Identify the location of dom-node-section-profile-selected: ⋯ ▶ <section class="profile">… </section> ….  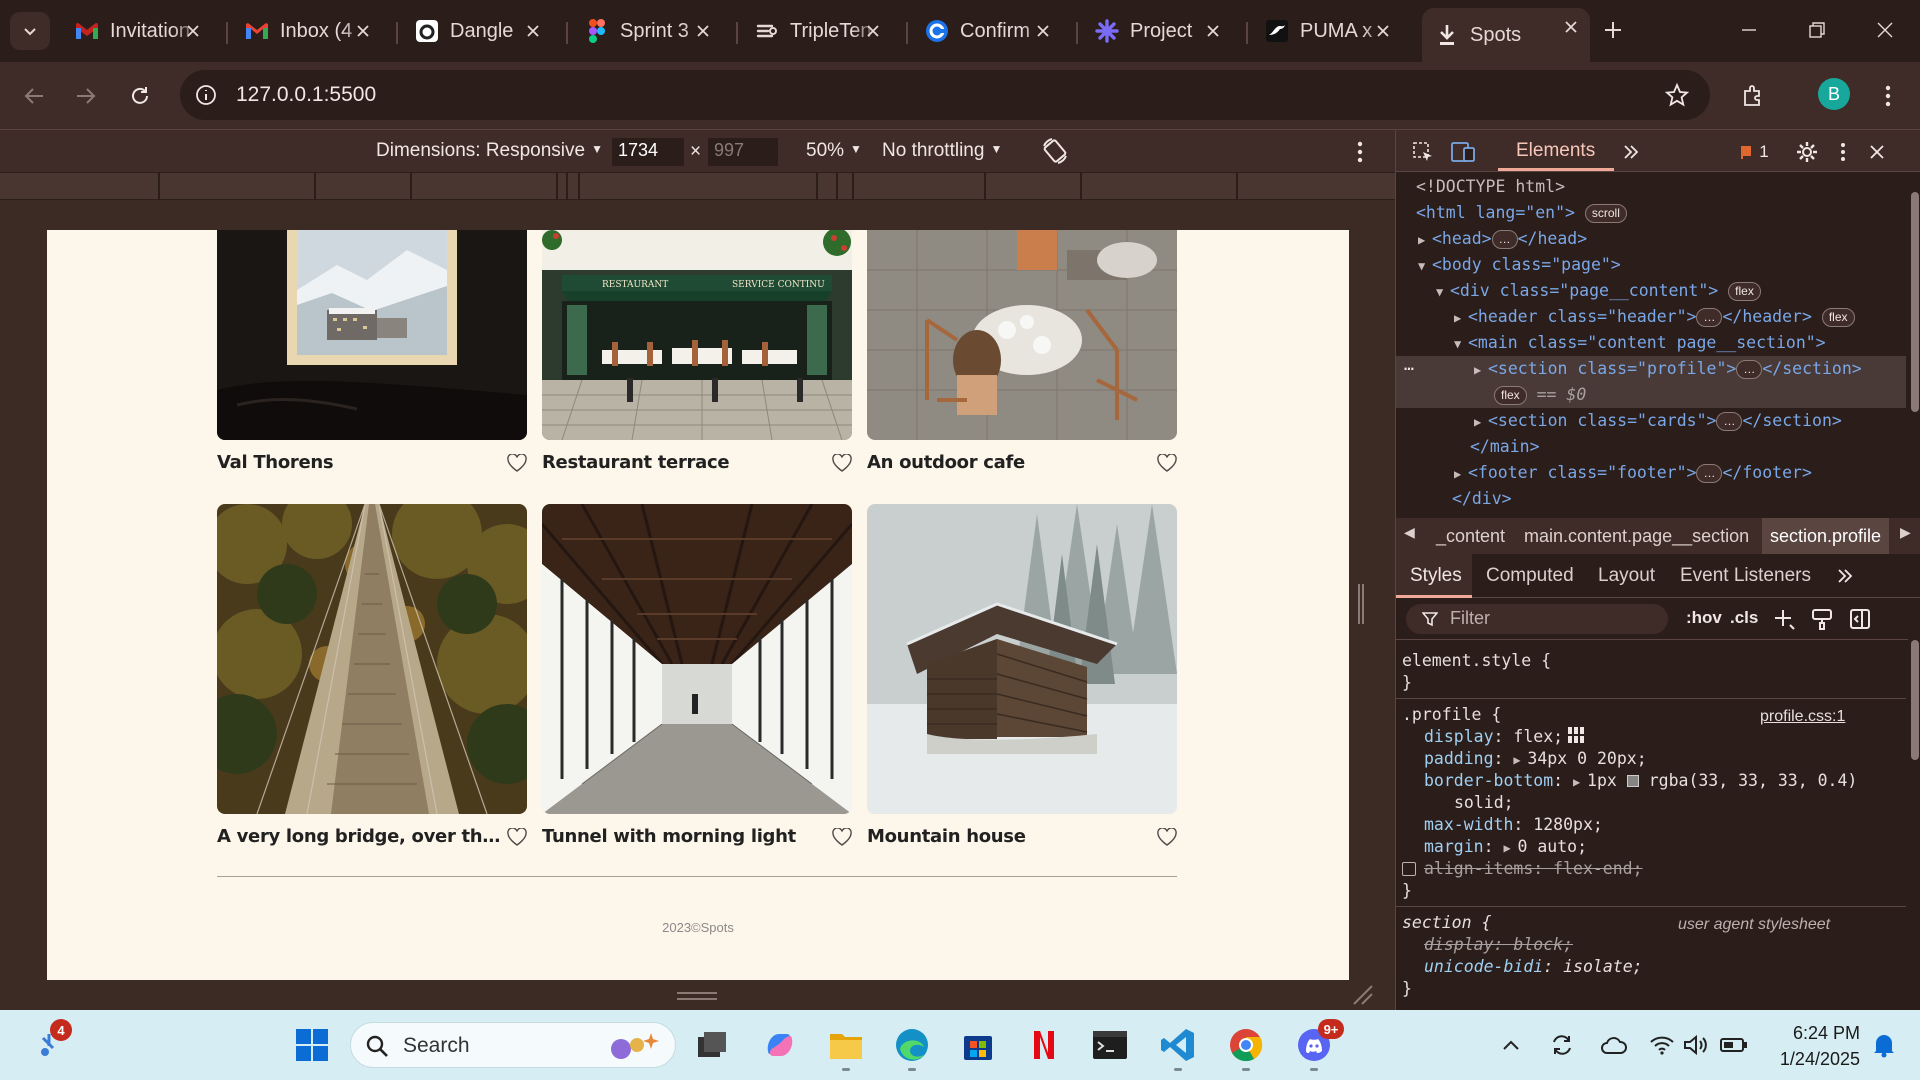
(1651, 382).